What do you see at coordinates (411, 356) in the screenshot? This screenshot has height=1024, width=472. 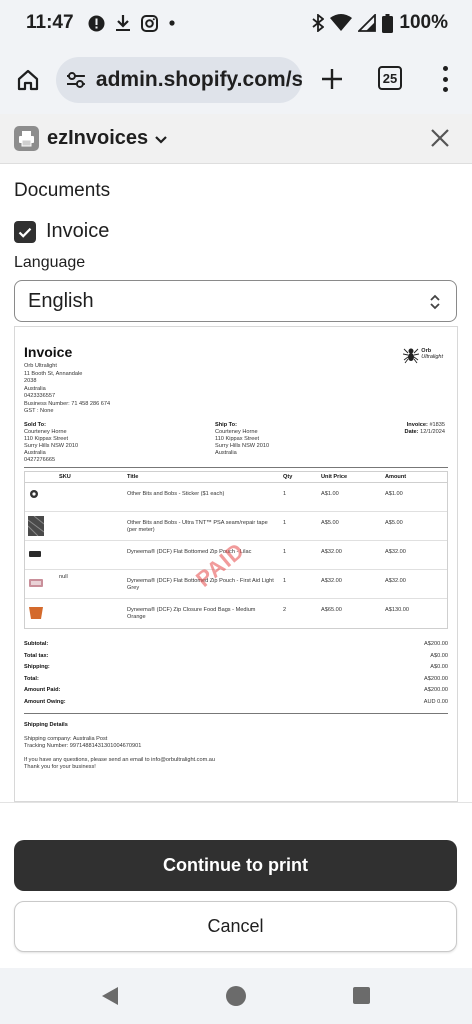 I see `spider-icon` at bounding box center [411, 356].